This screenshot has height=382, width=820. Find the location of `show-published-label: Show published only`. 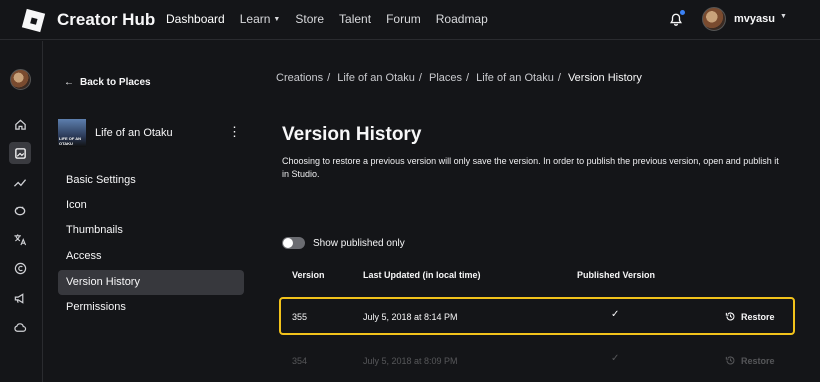

show-published-label: Show published only is located at coordinates (359, 243).